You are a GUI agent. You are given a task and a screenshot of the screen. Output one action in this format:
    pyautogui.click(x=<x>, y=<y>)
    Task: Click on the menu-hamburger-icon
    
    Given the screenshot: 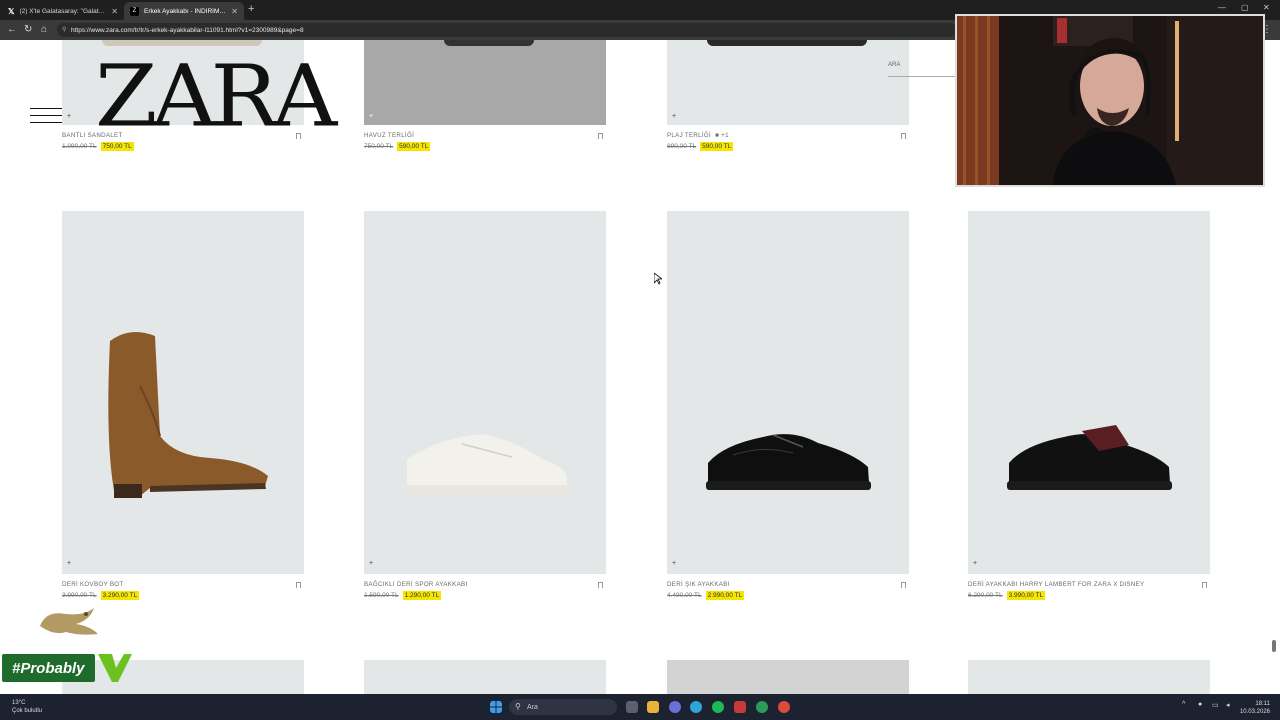 What is the action you would take?
    pyautogui.click(x=46, y=116)
    